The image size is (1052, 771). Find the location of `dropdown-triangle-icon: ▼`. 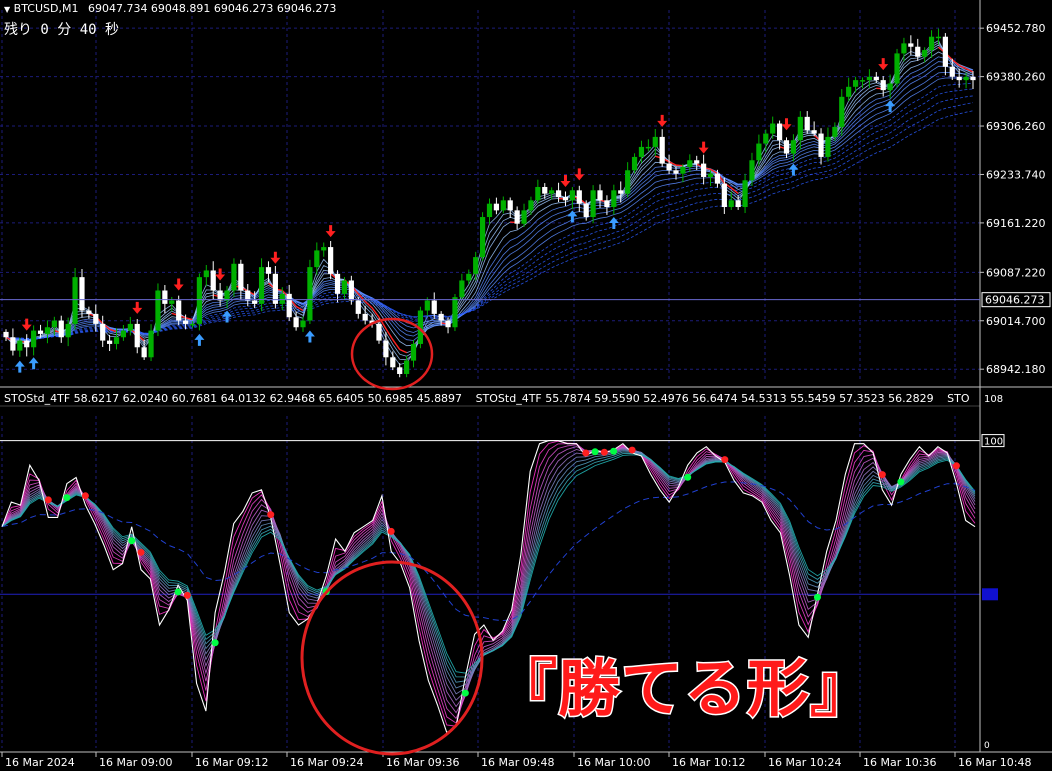

dropdown-triangle-icon: ▼ is located at coordinates (7, 9).